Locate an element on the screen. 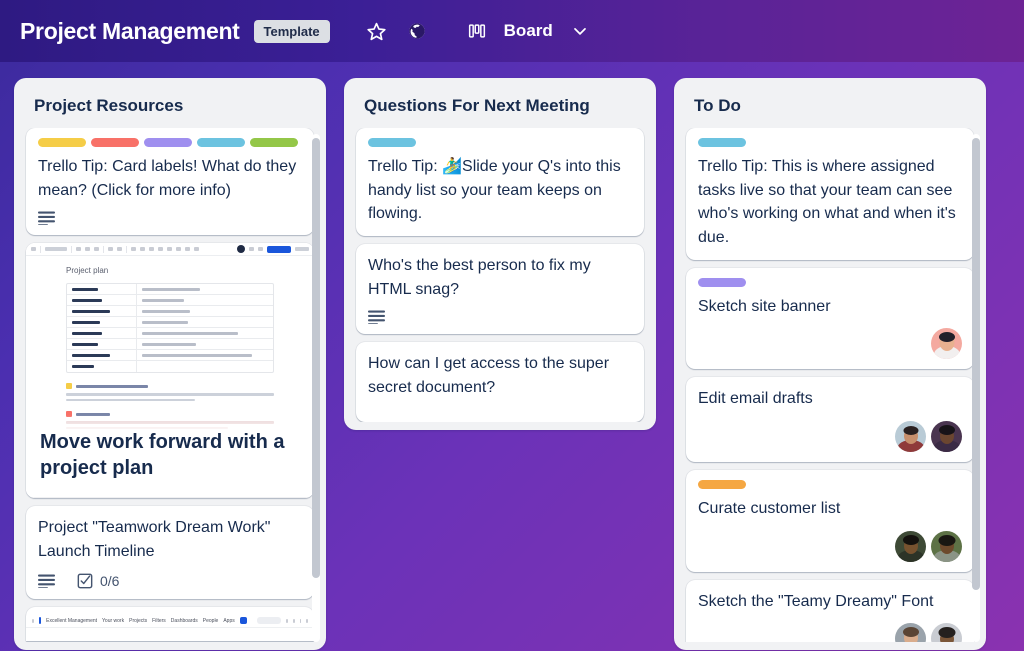  document-toolbar is located at coordinates (170, 250).